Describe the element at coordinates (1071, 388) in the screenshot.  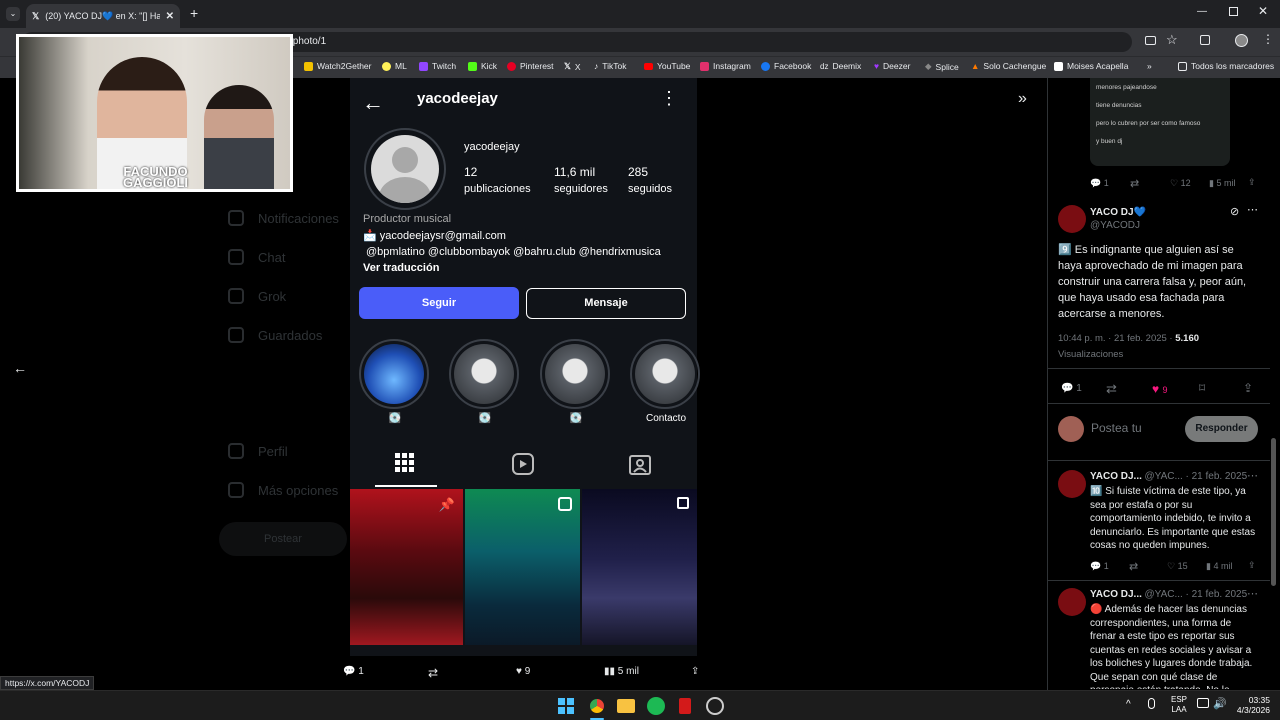
I see `main-reply-action: 💬 1` at that location.